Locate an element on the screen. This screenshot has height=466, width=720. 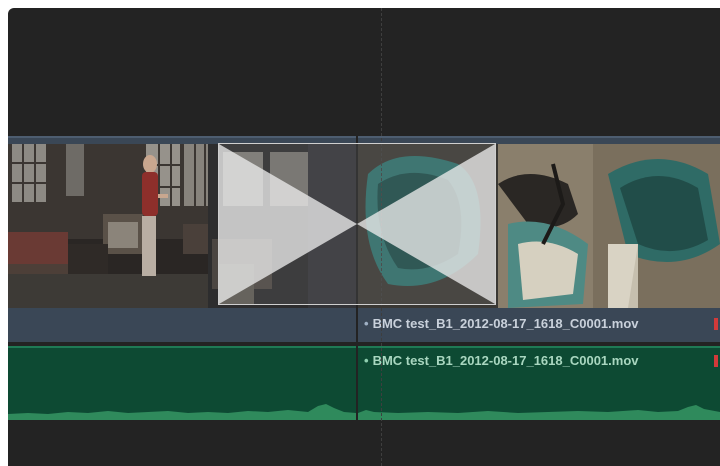
audio-clip-2: • BMC test_B1_2012-08-17_1618_C0001.mov is located at coordinates (539, 383).